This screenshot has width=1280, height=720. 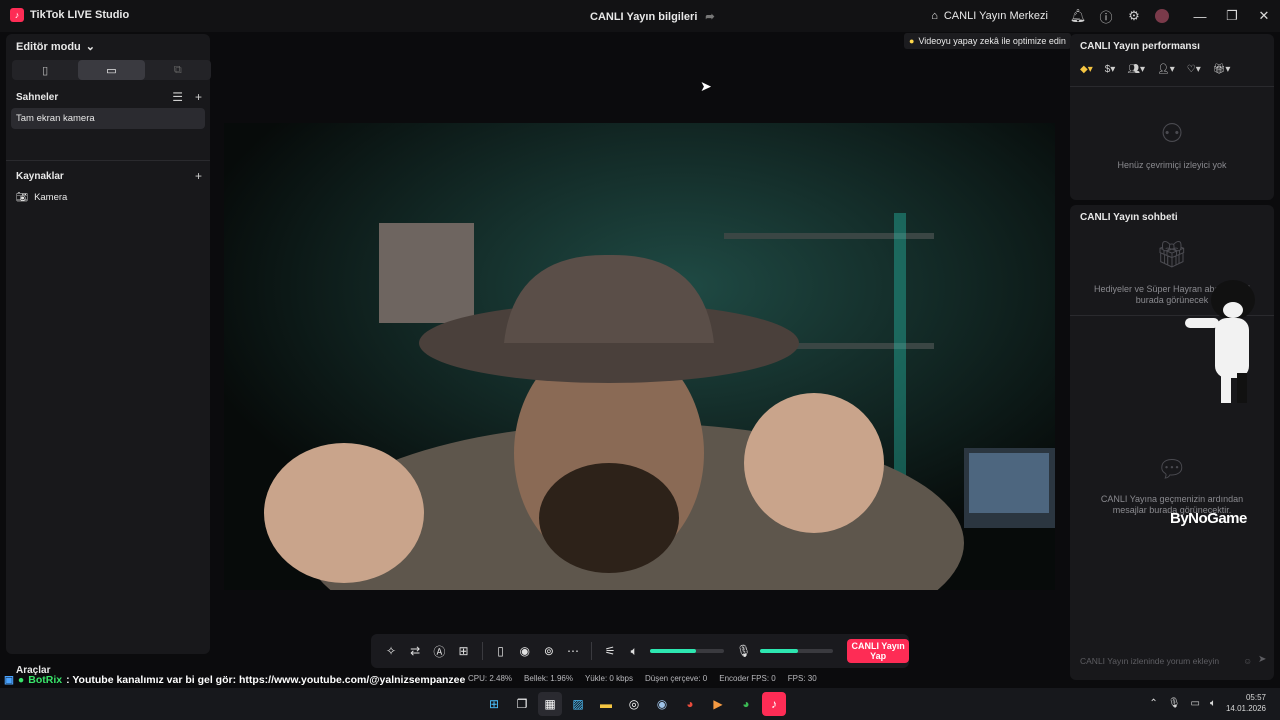 I want to click on avatar, so click(x=1162, y=16).